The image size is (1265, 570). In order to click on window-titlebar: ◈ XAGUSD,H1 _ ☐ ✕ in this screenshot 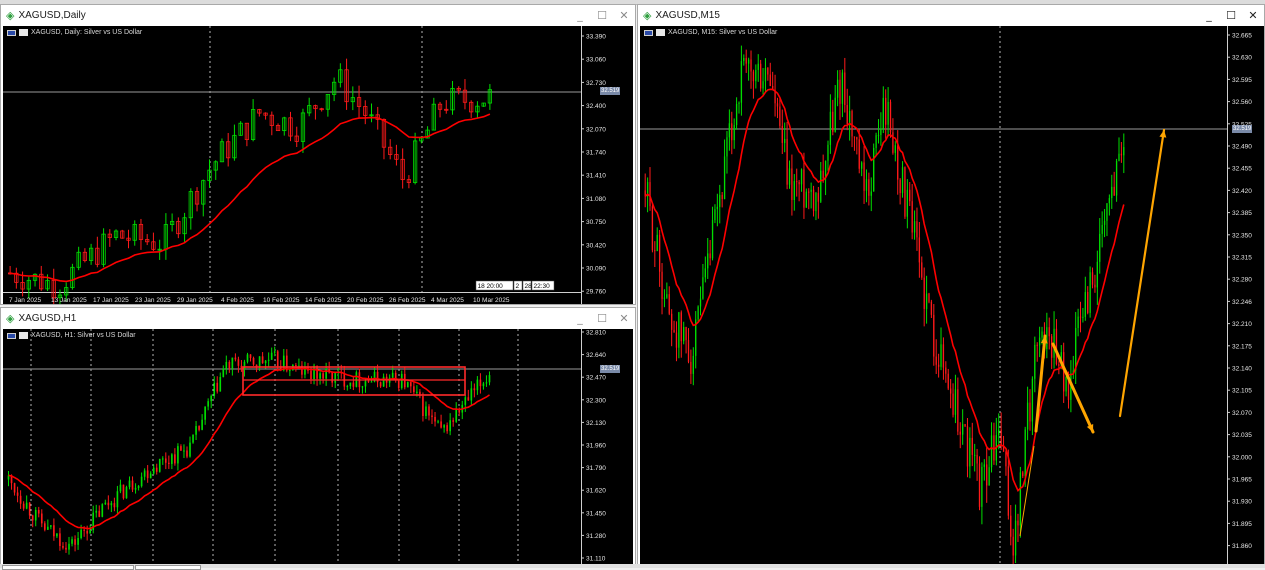, I will do `click(318, 318)`.